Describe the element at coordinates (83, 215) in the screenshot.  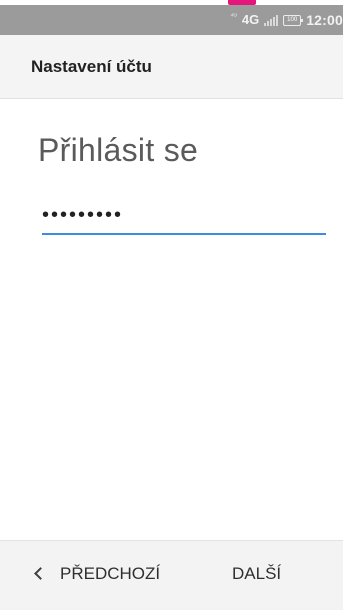
I see `password-value: •••••••••` at that location.